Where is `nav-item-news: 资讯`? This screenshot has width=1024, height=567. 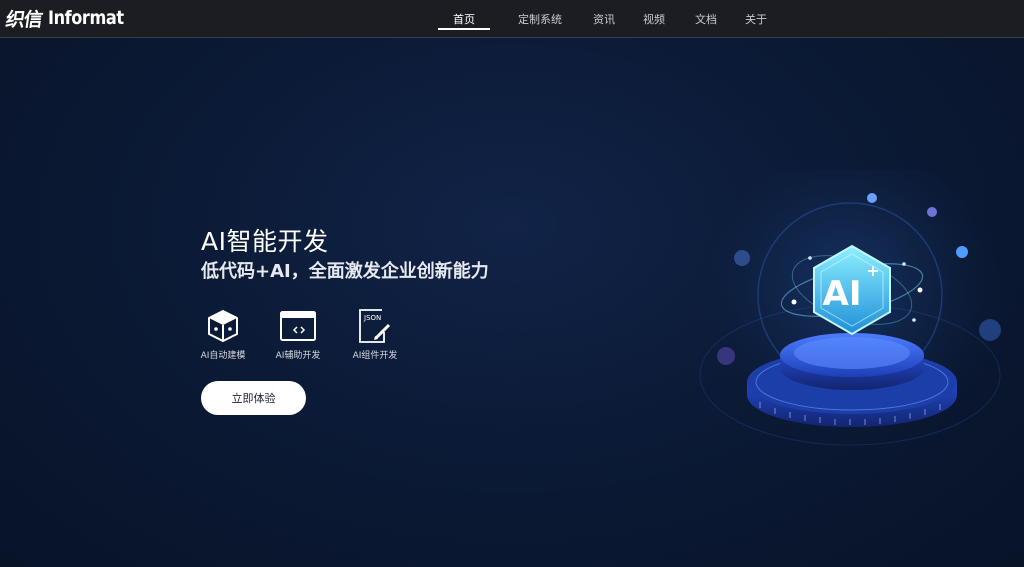
nav-item-news: 资讯 is located at coordinates (604, 19).